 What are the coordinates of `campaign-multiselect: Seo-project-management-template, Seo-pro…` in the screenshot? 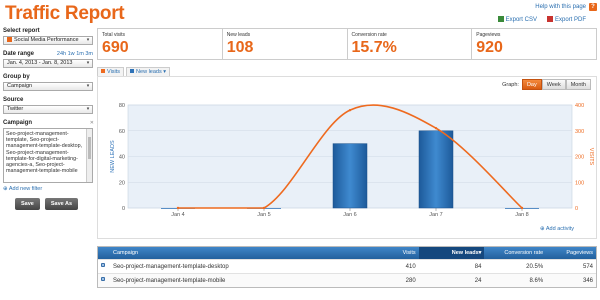 It's located at (48, 155).